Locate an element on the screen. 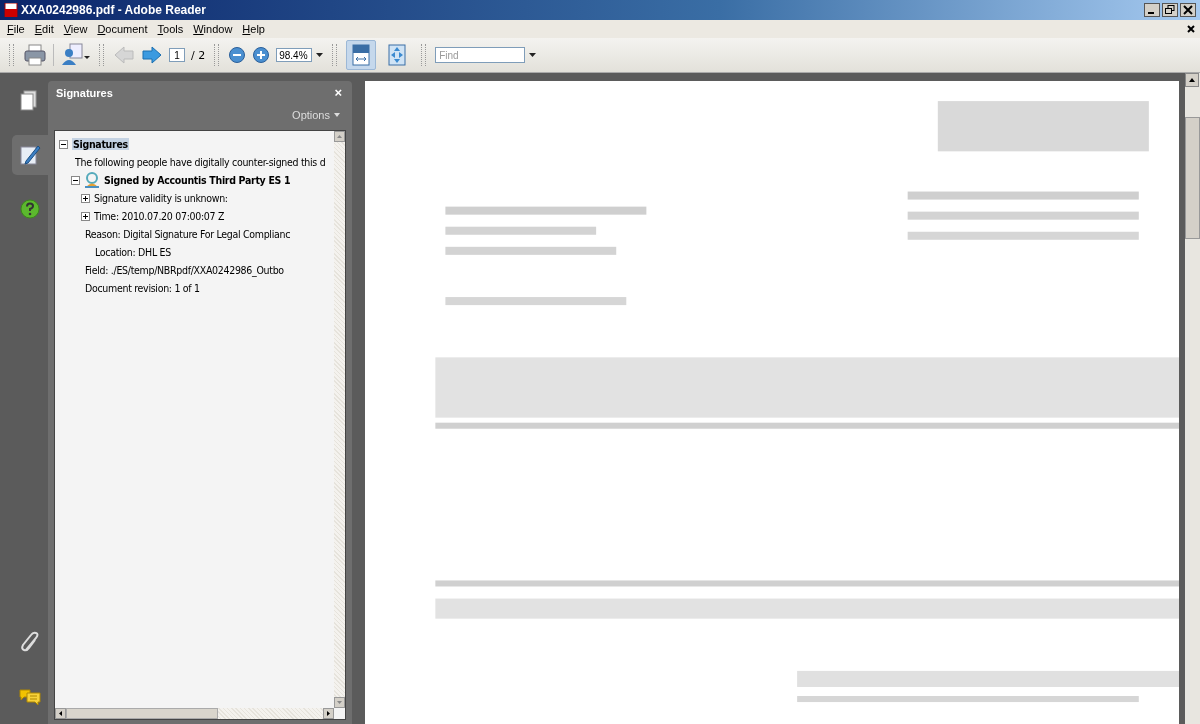 This screenshot has width=1200, height=724. minimize-icon is located at coordinates (1152, 10).